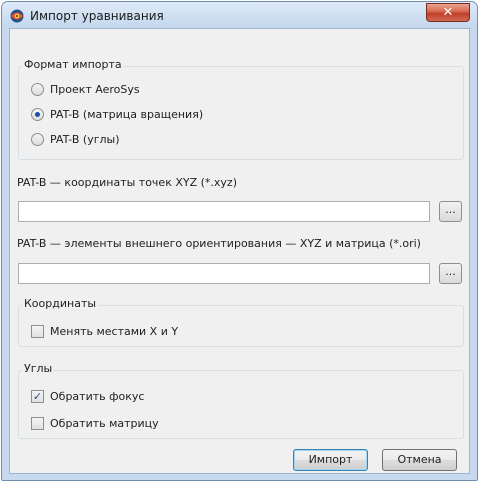  Describe the element at coordinates (73, 64) in the screenshot. I see `import-format-legend: Формат импорта` at that location.